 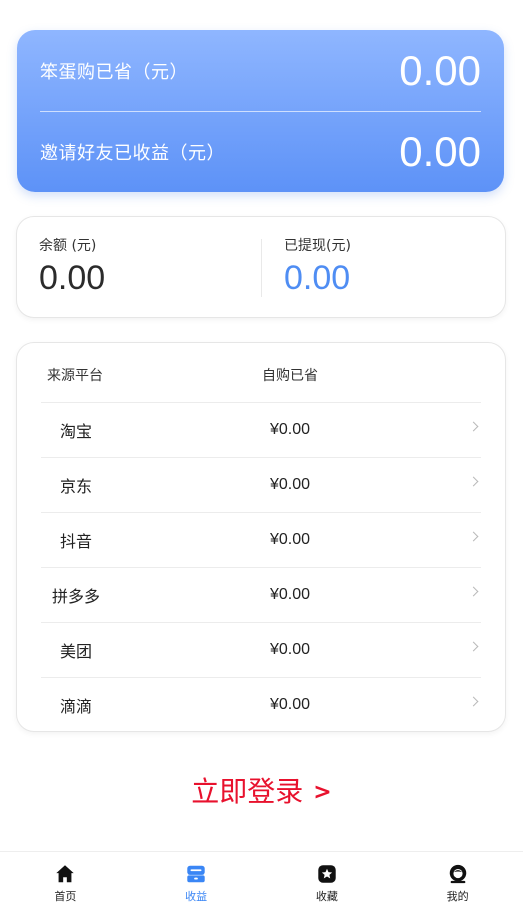 What do you see at coordinates (75, 596) in the screenshot?
I see `platform-name: 拼多多` at bounding box center [75, 596].